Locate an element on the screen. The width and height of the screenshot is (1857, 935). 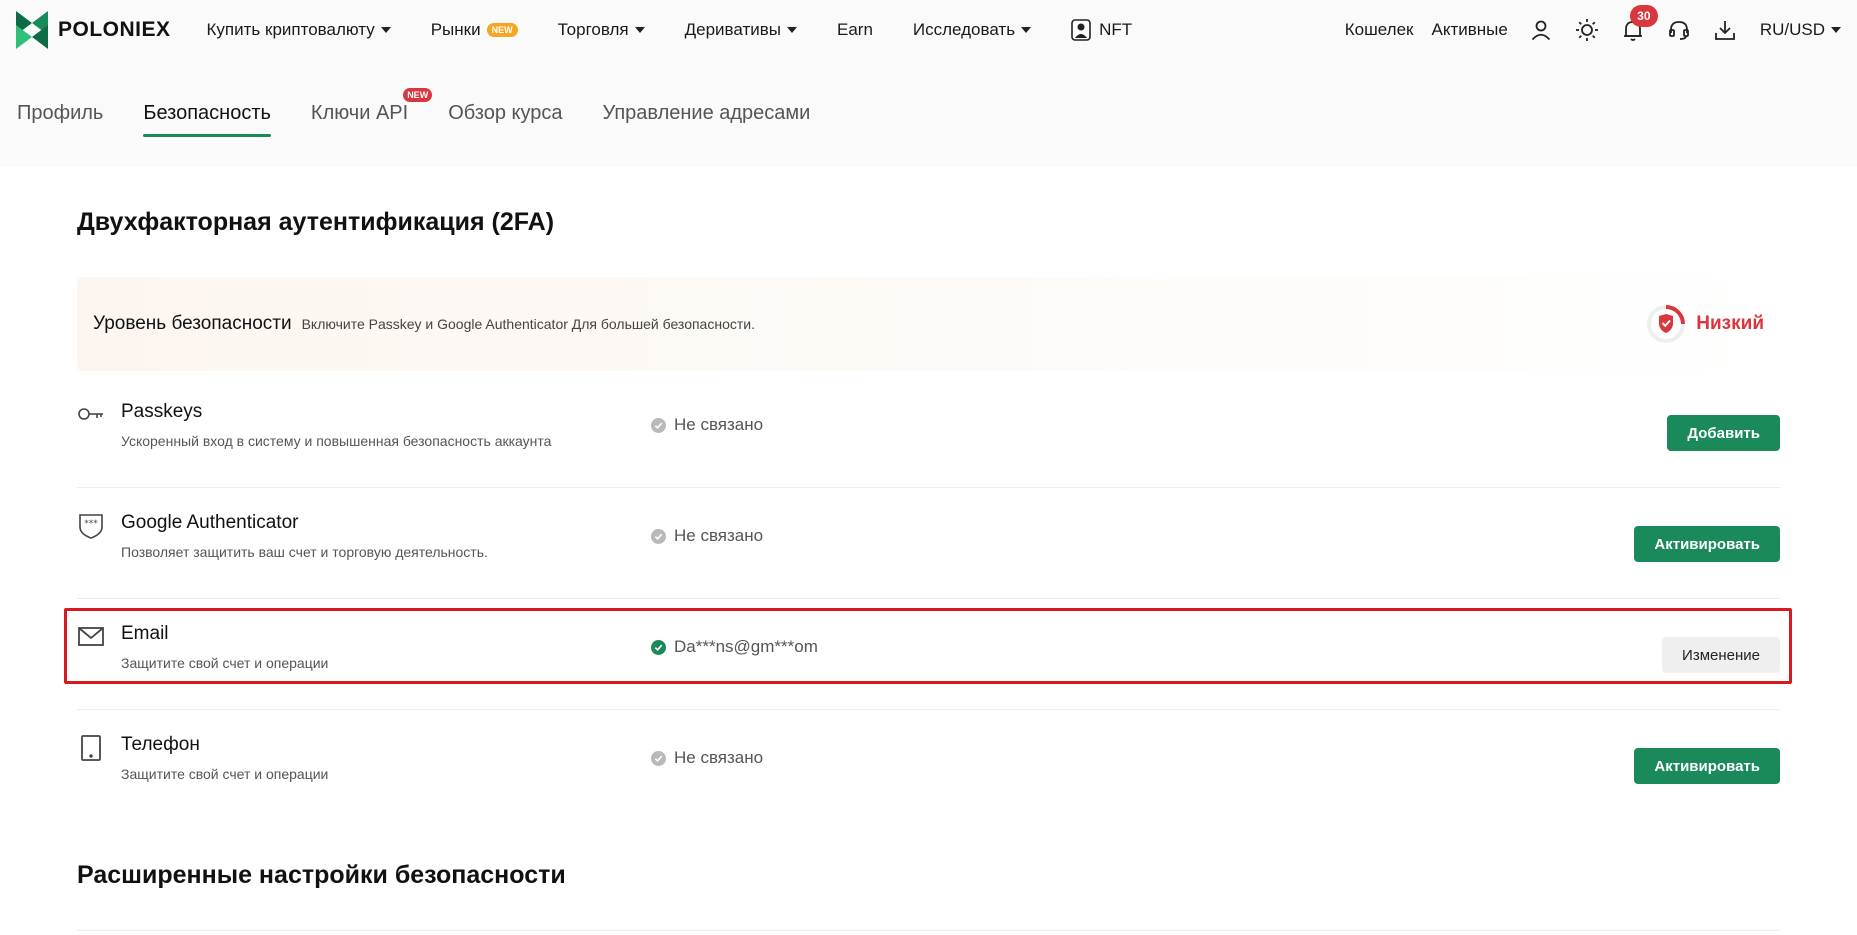
tab-api-keys: Ключи API NEW is located at coordinates (371, 112).